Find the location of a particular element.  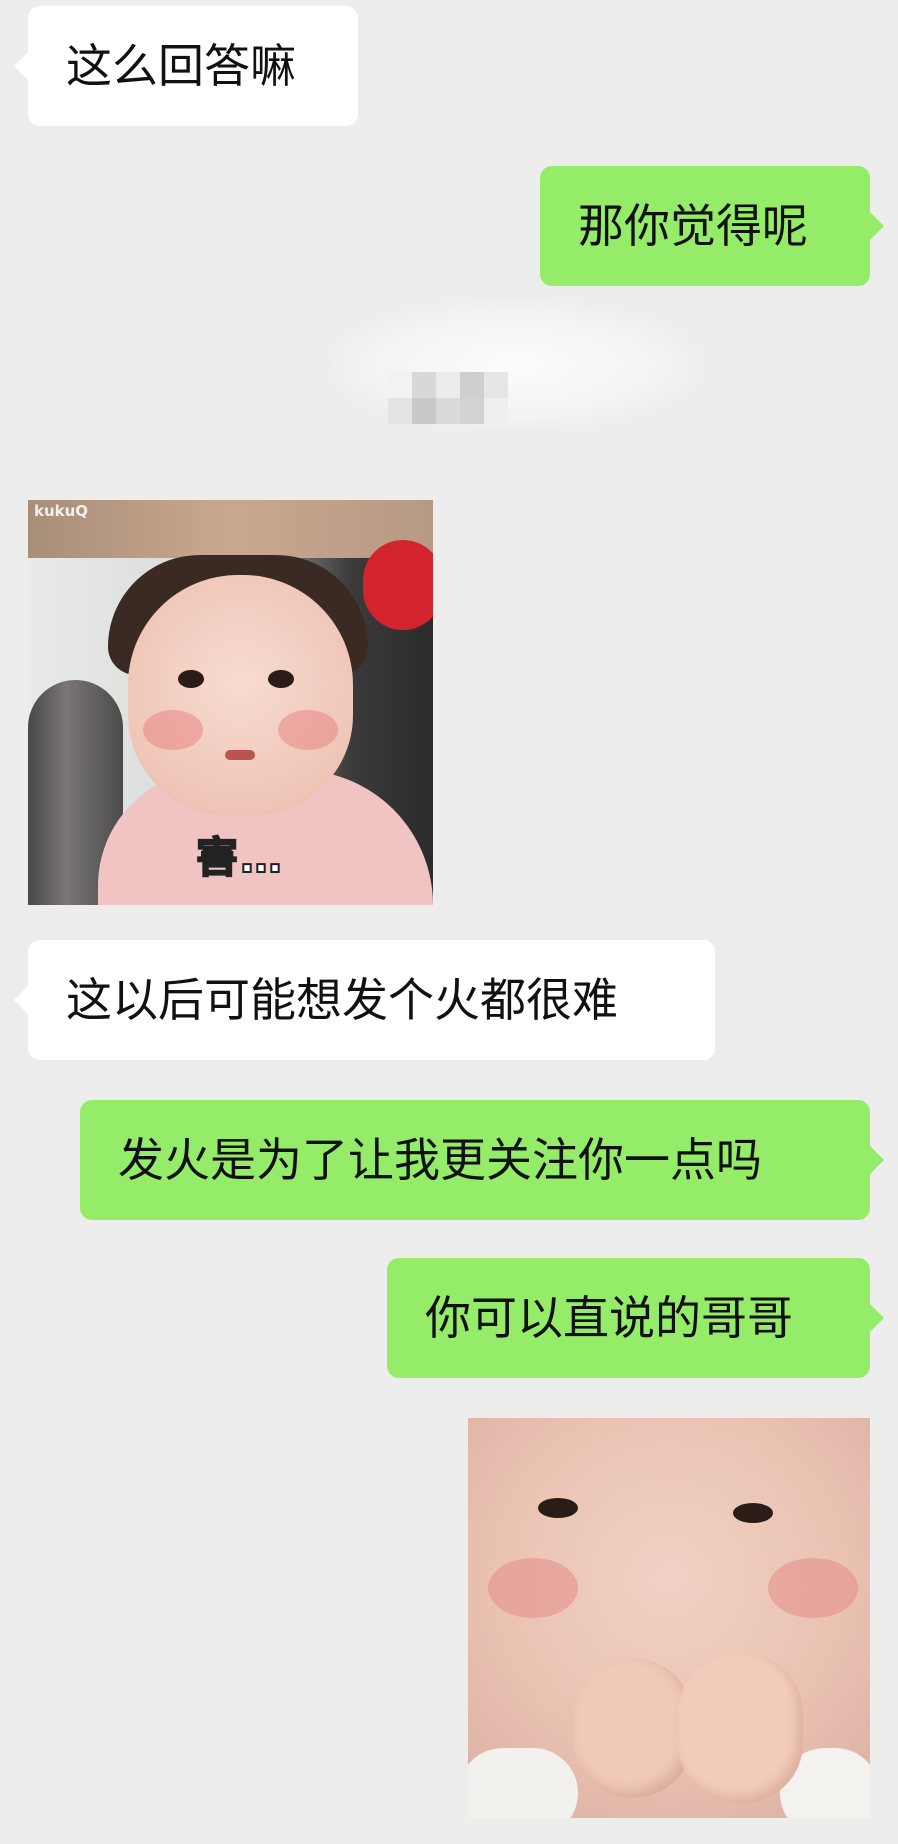

message-incoming: 这么回答嘛 is located at coordinates (186, 66).